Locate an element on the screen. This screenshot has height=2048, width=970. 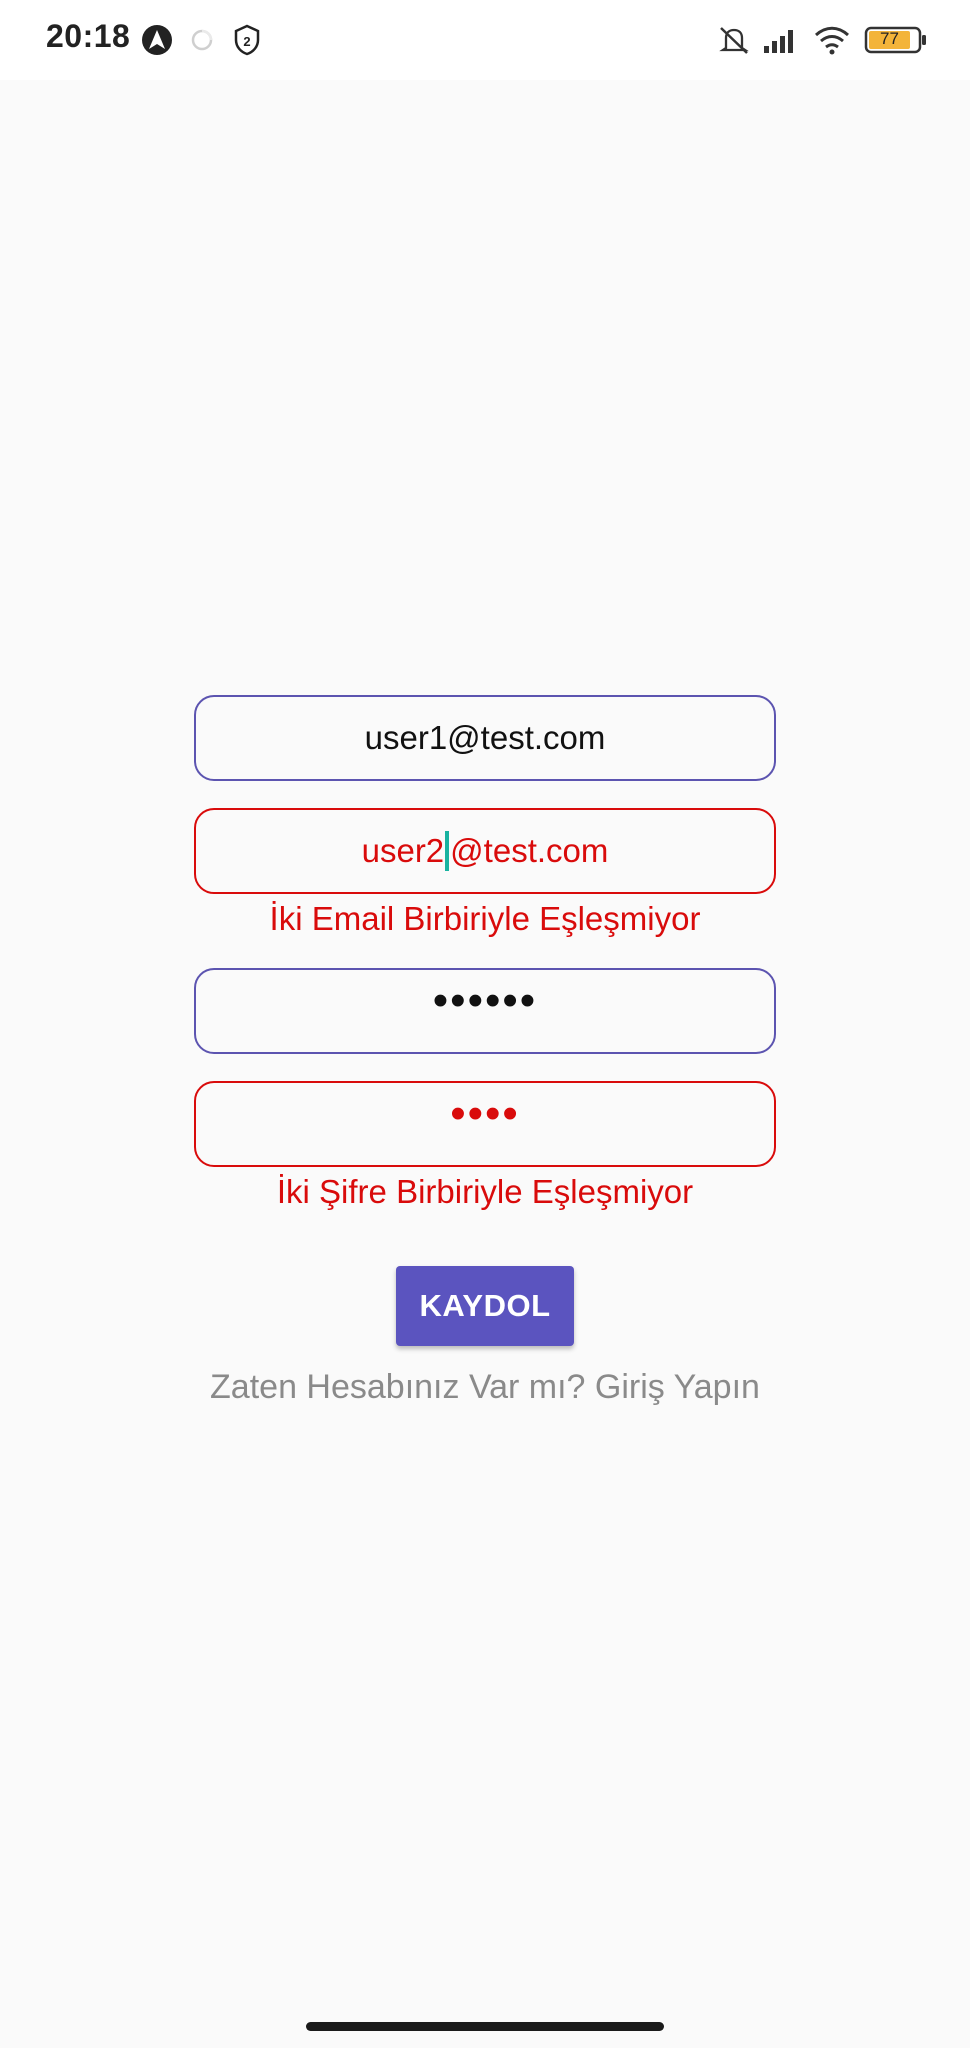
password-confirm-mask: •••• is located at coordinates (485, 1113).